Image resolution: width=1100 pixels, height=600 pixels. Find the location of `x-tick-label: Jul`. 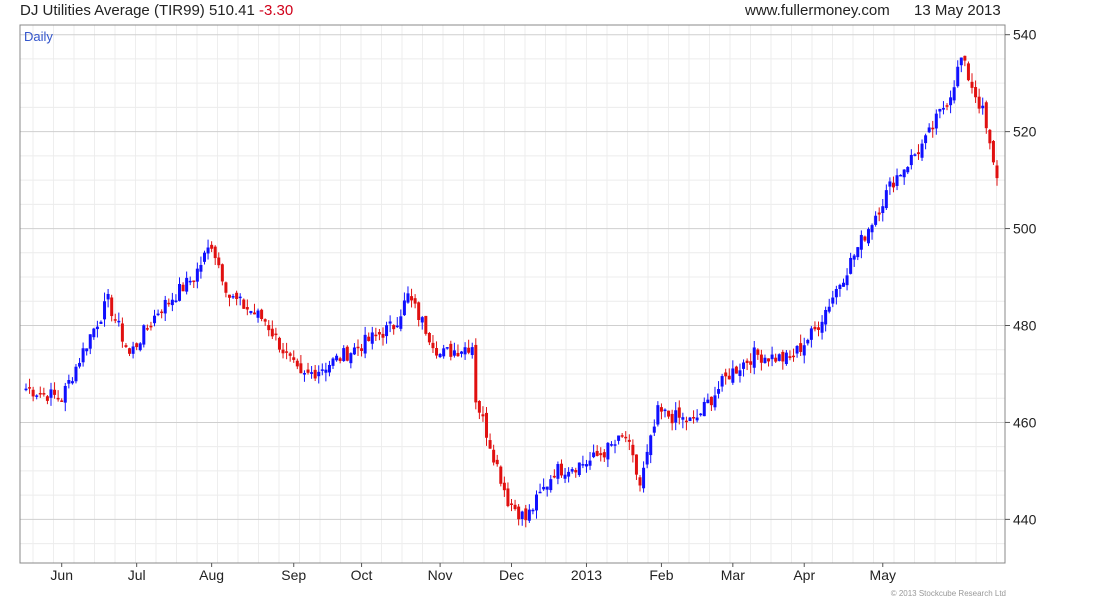

x-tick-label: Jul is located at coordinates (137, 575).